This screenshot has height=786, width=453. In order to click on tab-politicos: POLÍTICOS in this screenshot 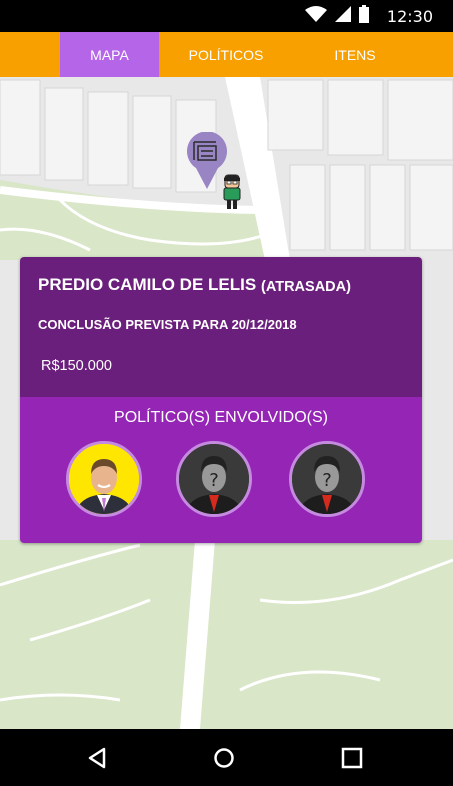, I will do `click(226, 54)`.